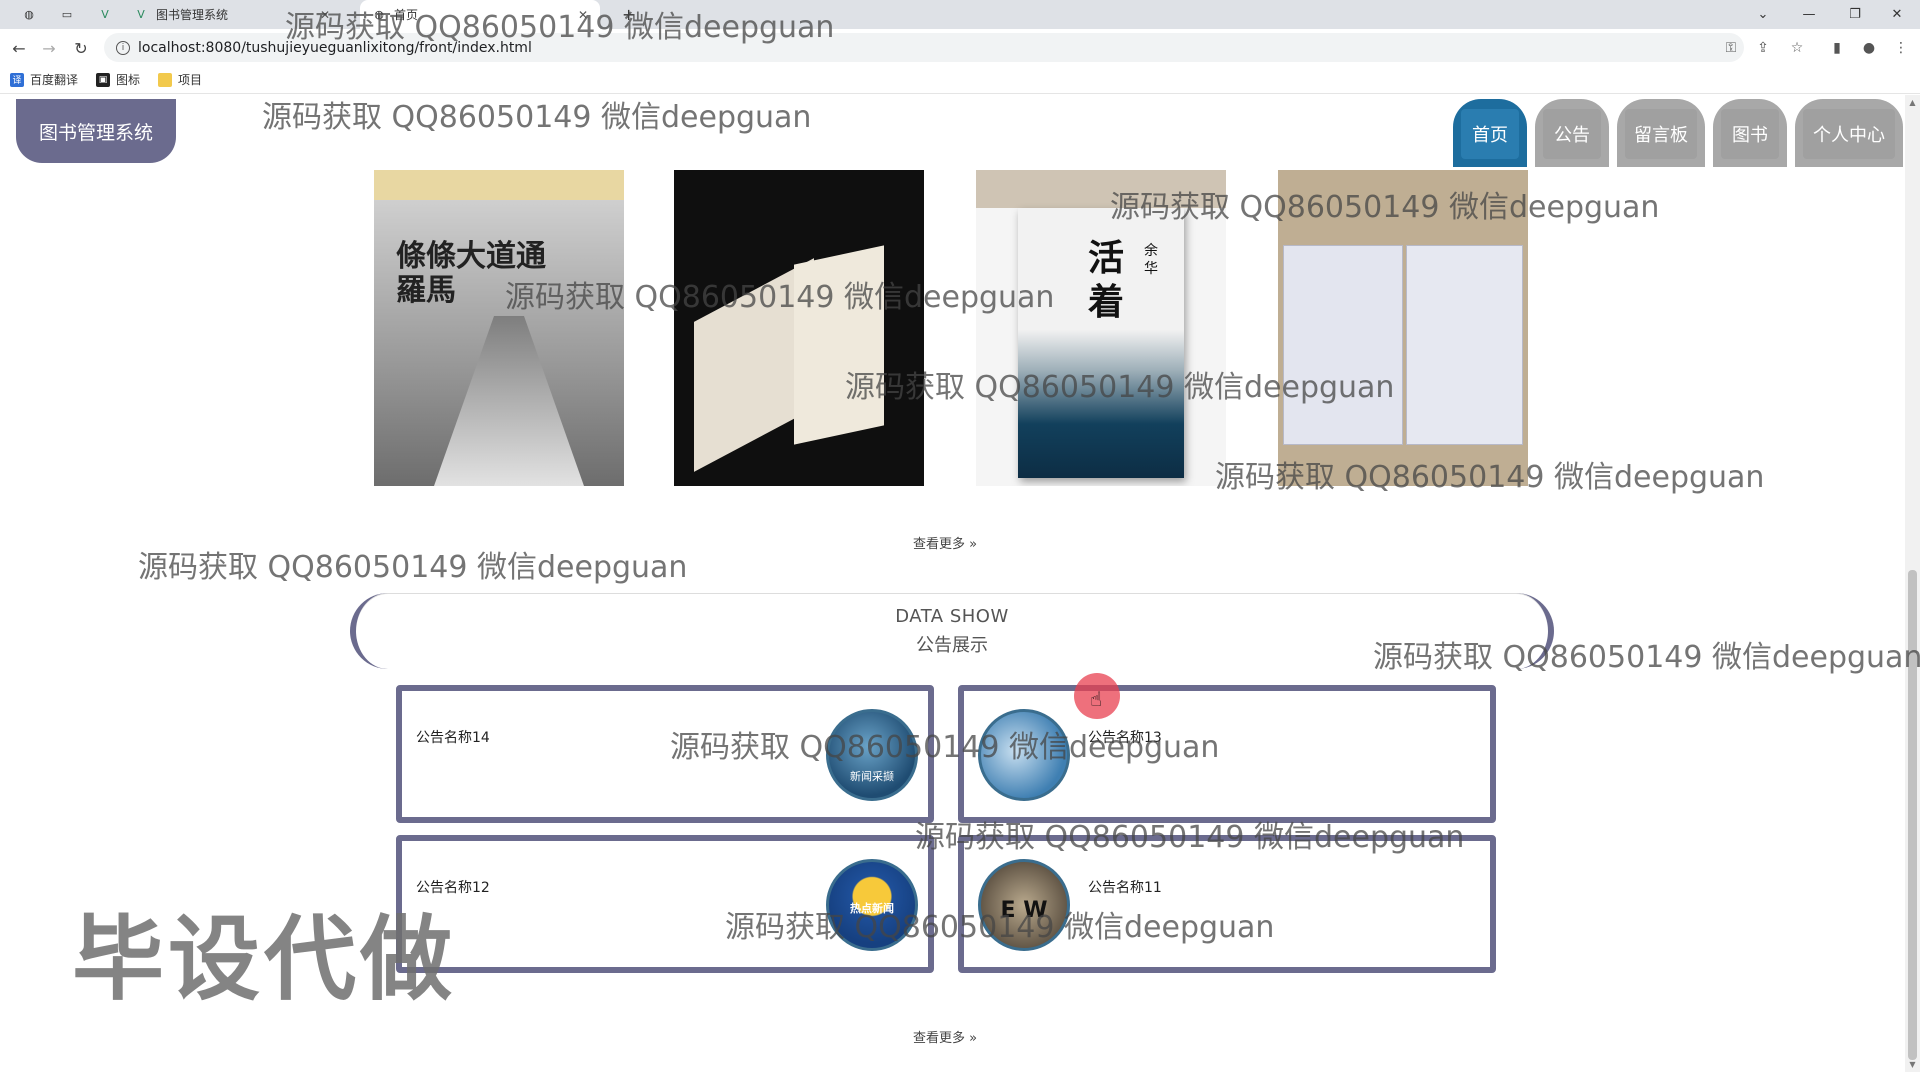  Describe the element at coordinates (165, 79) in the screenshot. I see `folder-icon` at that location.